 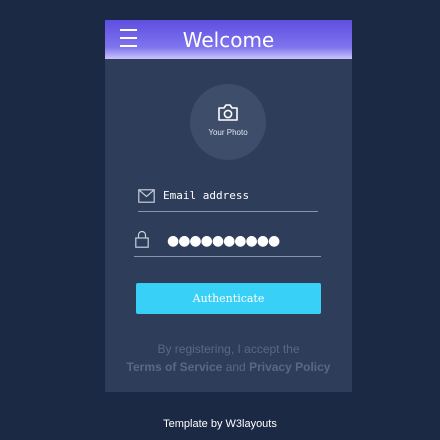 What do you see at coordinates (235, 367) in the screenshot?
I see `terms-and: and` at bounding box center [235, 367].